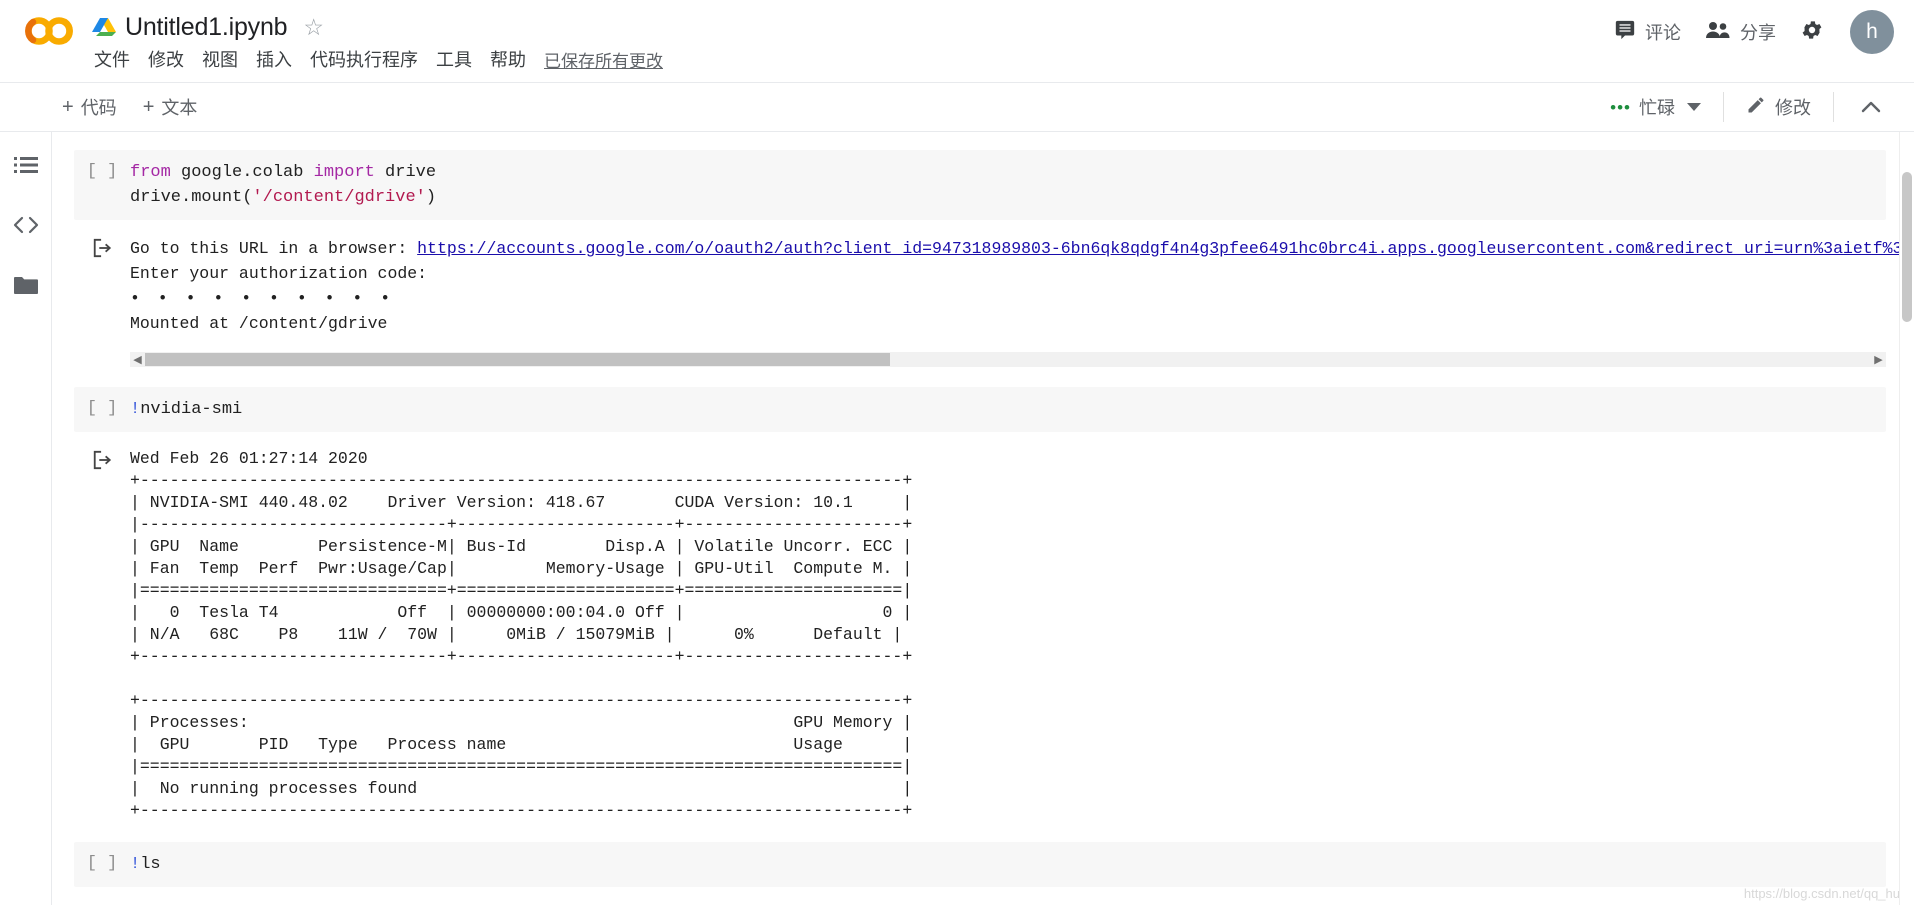  What do you see at coordinates (242, 172) in the screenshot?
I see `code-text: google.colab` at bounding box center [242, 172].